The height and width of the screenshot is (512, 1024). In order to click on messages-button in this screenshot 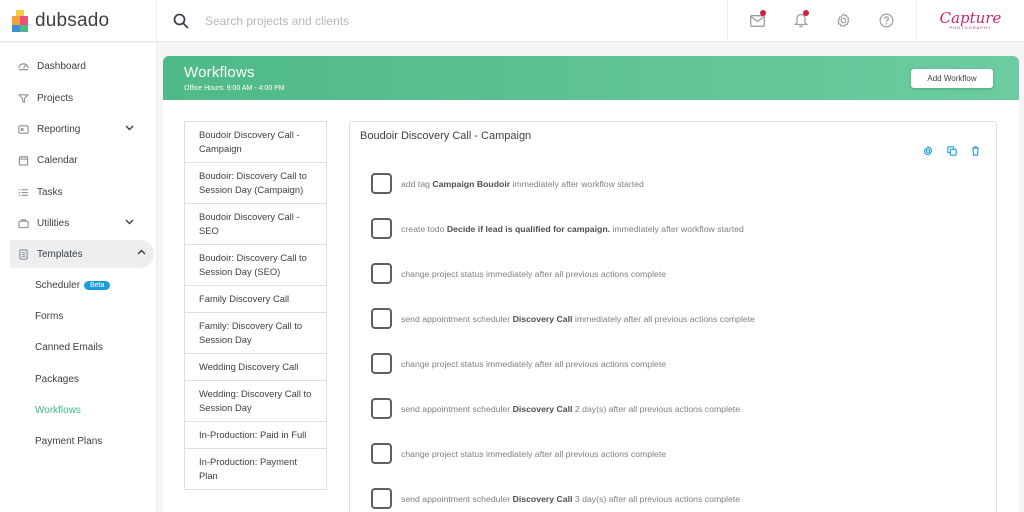, I will do `click(757, 21)`.